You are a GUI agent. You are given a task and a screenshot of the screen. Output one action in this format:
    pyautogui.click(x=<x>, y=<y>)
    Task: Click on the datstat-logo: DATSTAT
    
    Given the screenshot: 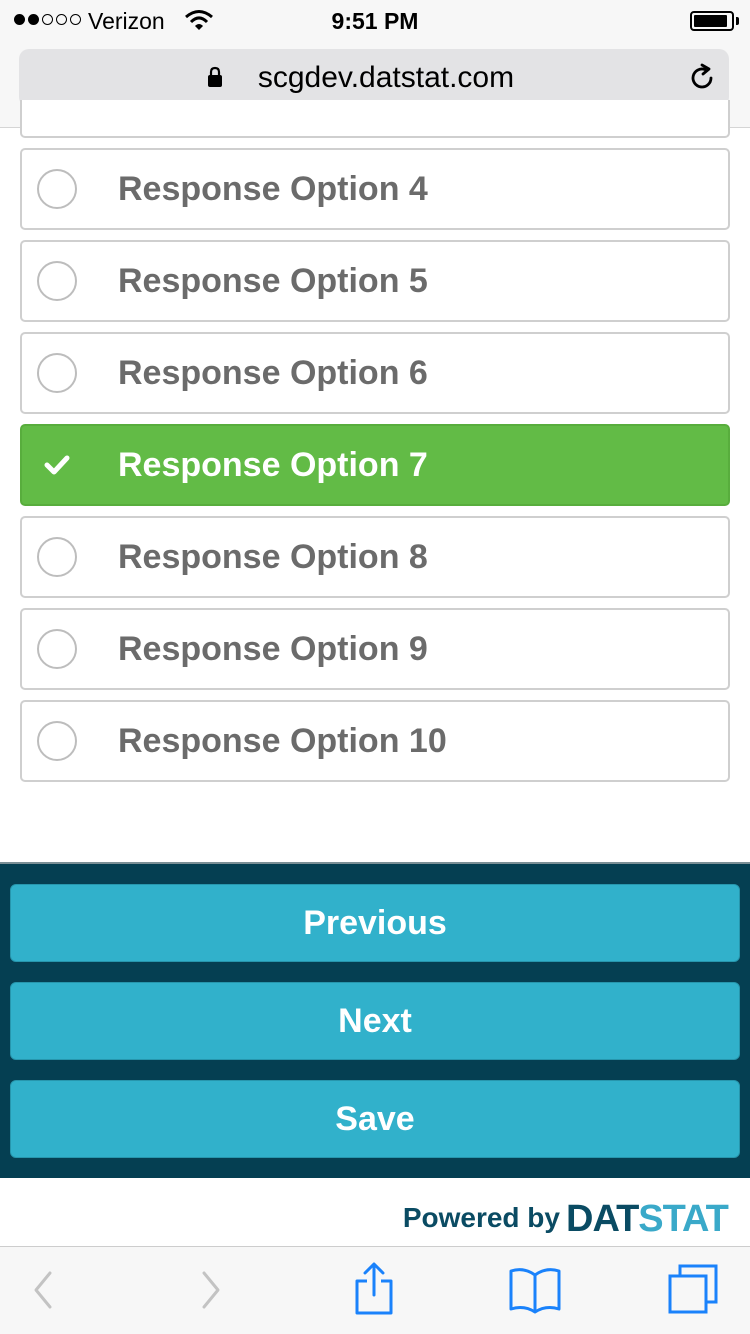 What is the action you would take?
    pyautogui.click(x=647, y=1219)
    